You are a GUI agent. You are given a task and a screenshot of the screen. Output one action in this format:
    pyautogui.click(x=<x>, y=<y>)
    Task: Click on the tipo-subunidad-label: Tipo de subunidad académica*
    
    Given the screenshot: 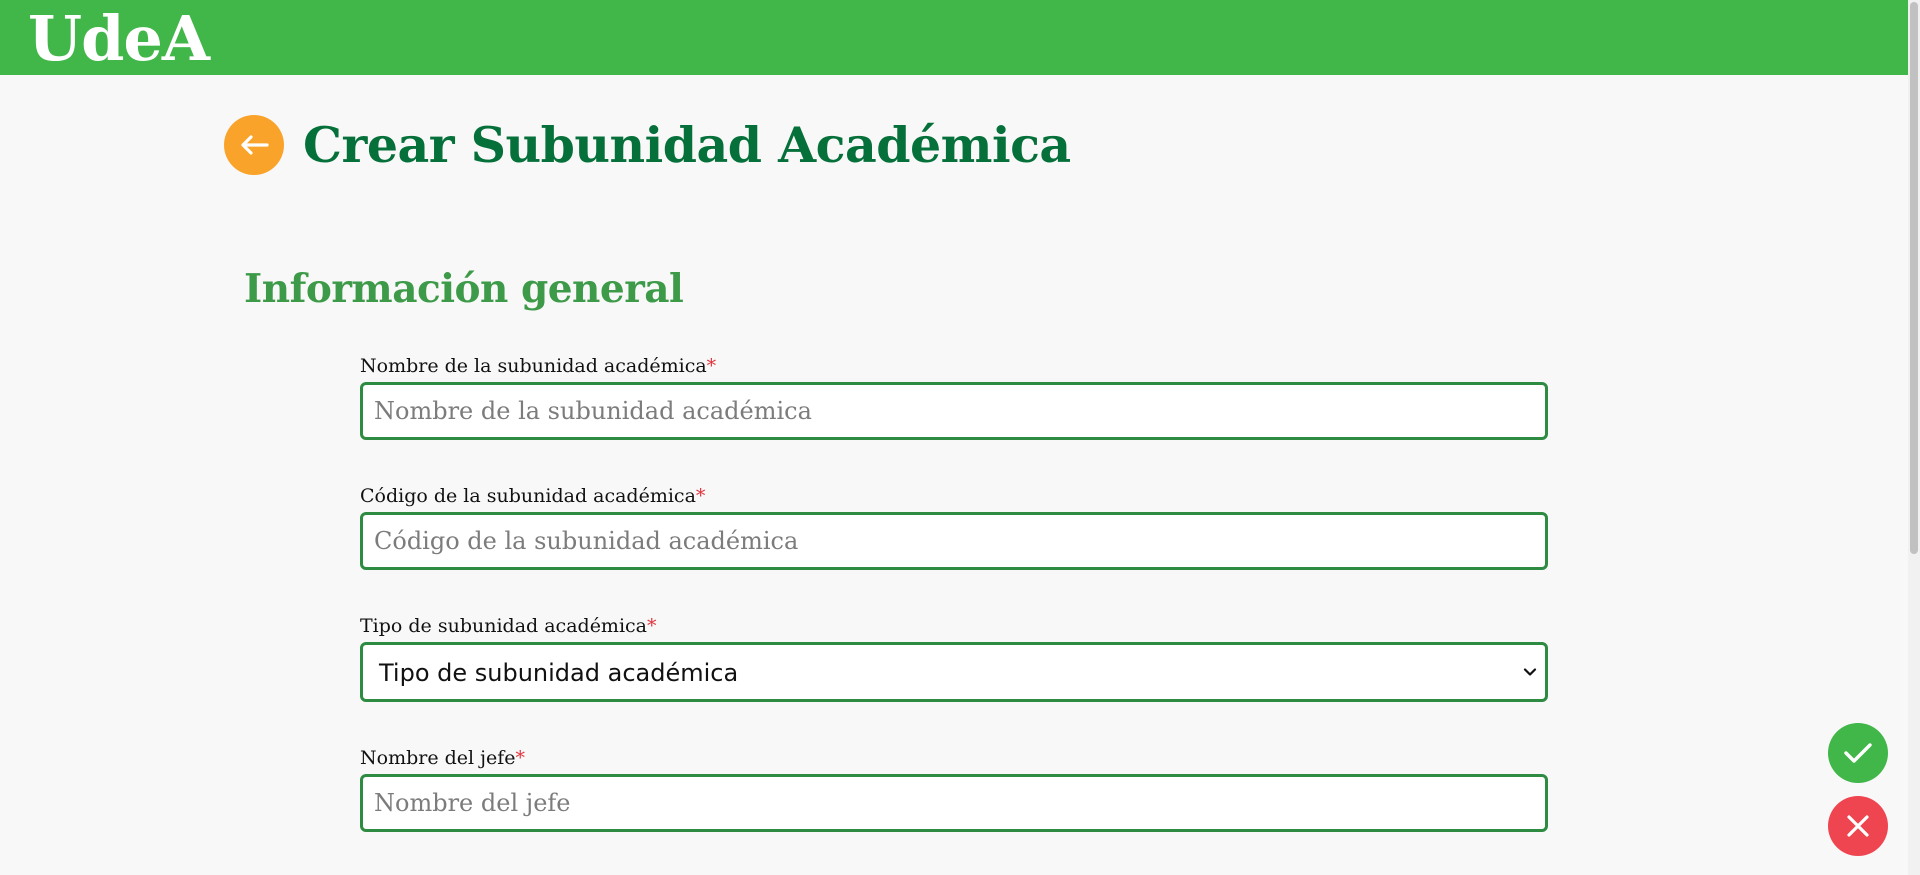 What is the action you would take?
    pyautogui.click(x=954, y=626)
    